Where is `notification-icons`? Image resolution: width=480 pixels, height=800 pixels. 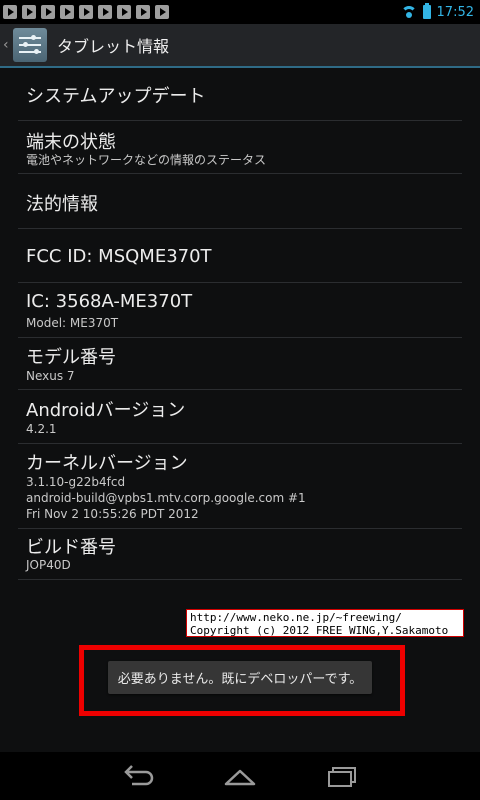
notification-icons is located at coordinates (84, 12).